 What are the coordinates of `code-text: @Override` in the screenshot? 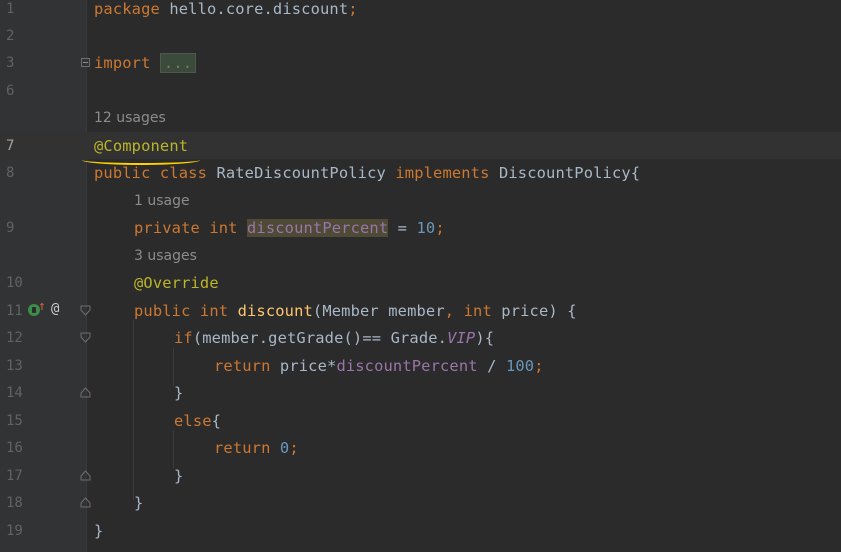 It's located at (176, 282).